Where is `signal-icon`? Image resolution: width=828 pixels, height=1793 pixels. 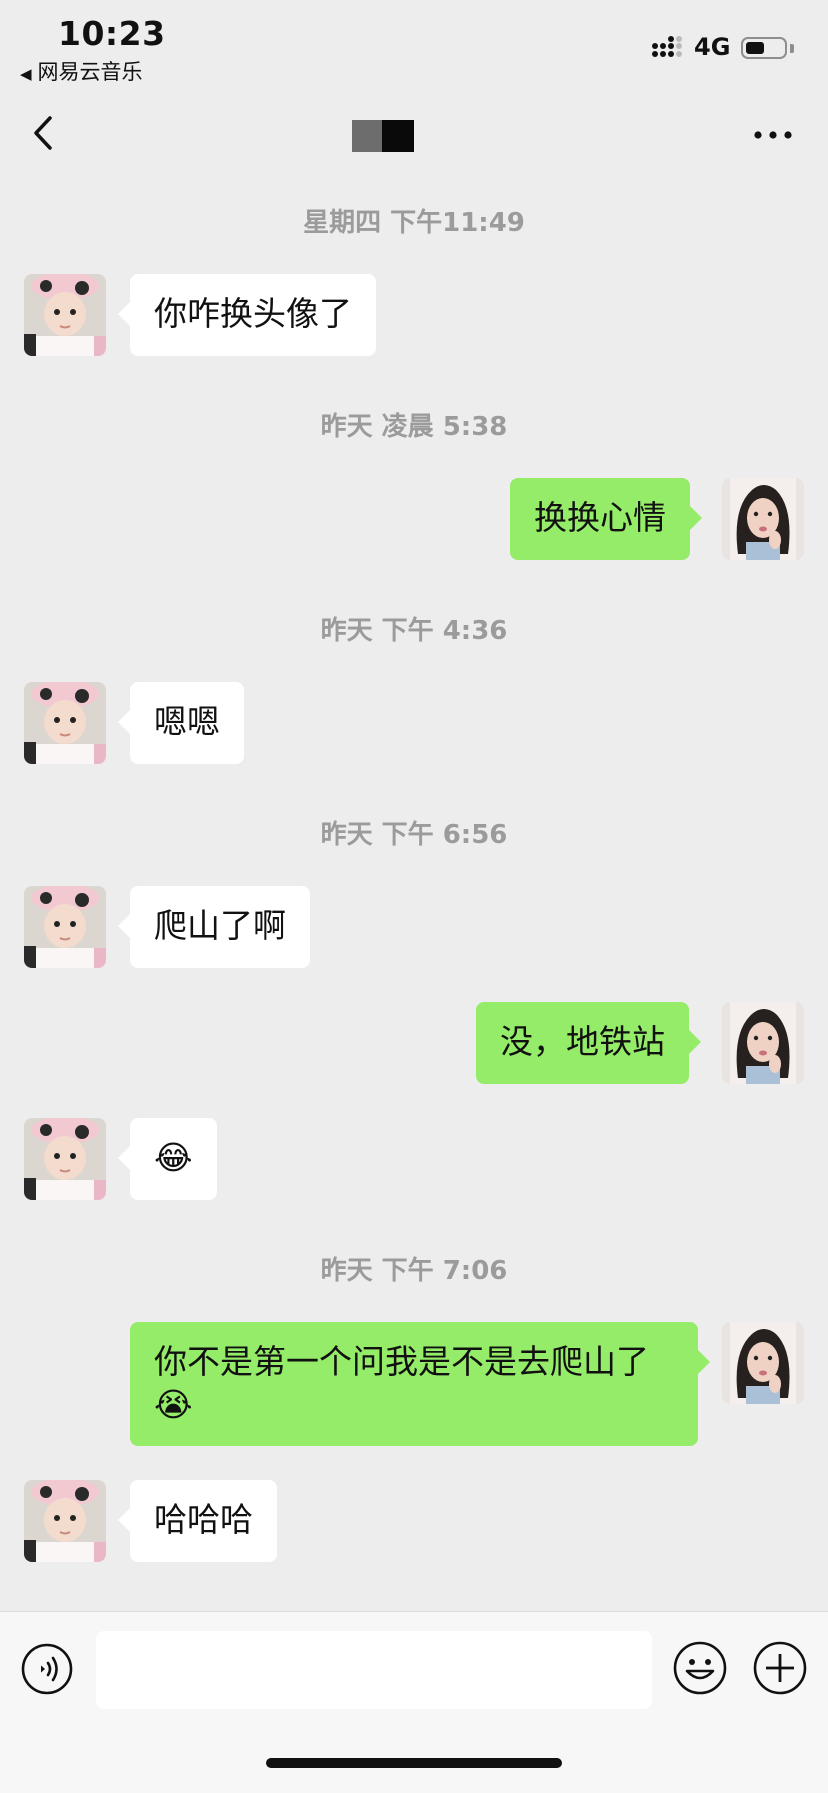
signal-icon is located at coordinates (667, 46).